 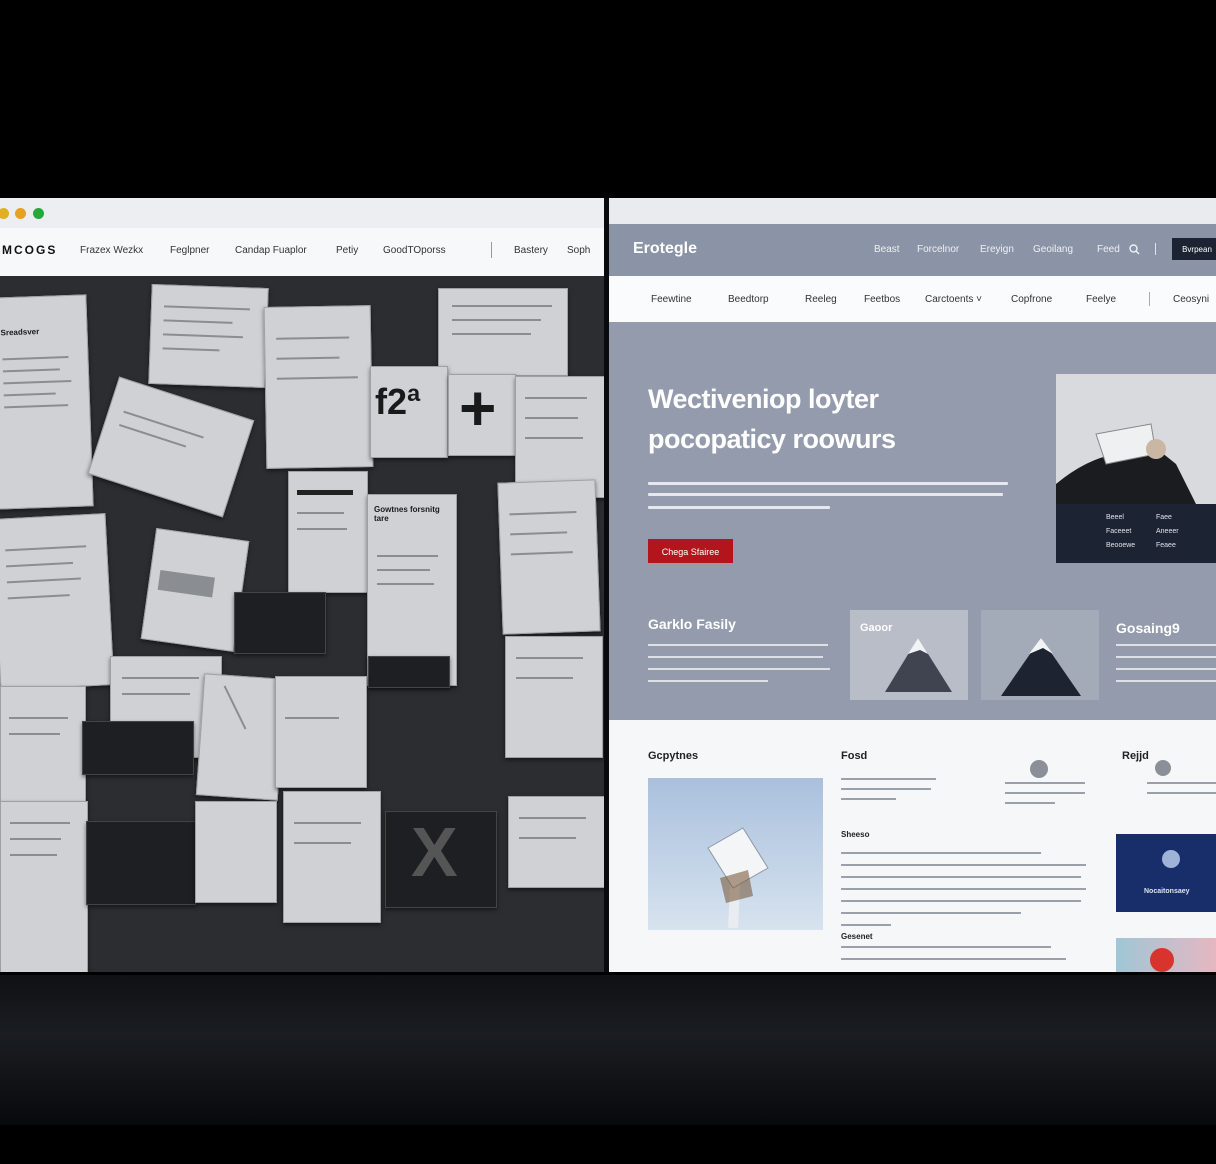 What do you see at coordinates (1101, 299) in the screenshot?
I see `subnav-link: Feelye` at bounding box center [1101, 299].